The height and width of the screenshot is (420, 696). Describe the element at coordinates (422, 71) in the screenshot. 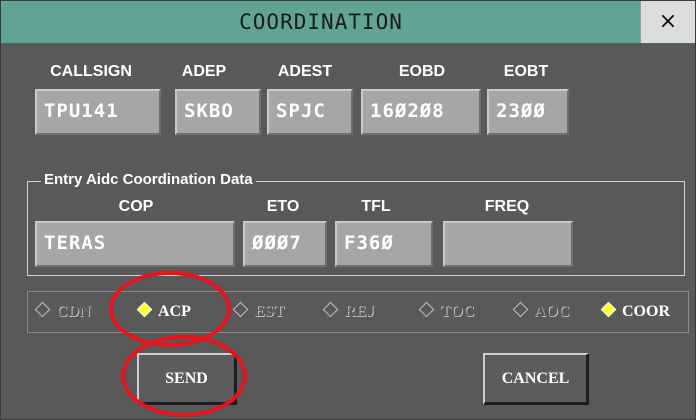

I see `eobd-label: EOBD` at that location.